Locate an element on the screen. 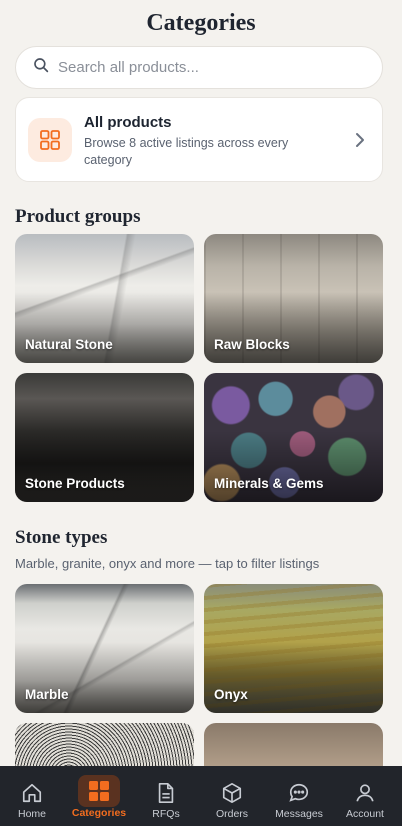 The image size is (402, 826). nav-rfqs: RFQs is located at coordinates (166, 796).